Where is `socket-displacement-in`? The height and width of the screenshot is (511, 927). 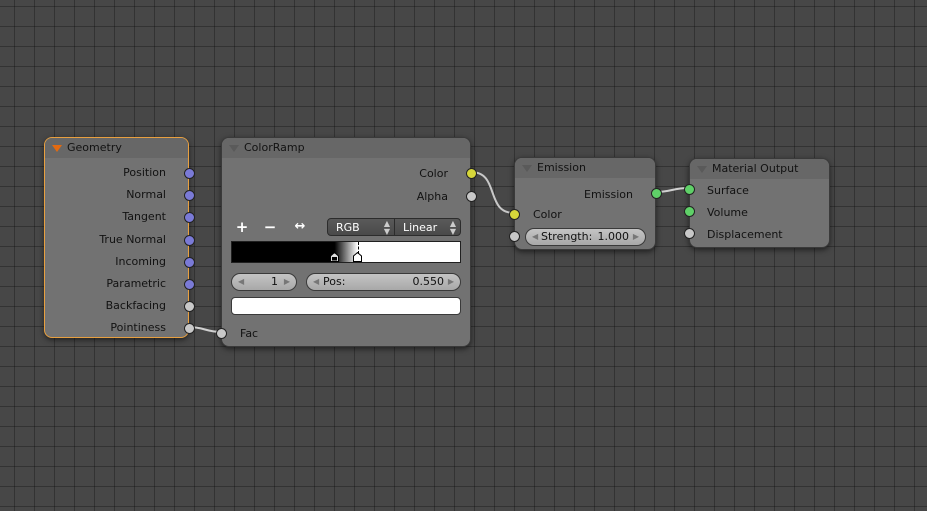
socket-displacement-in is located at coordinates (689, 233).